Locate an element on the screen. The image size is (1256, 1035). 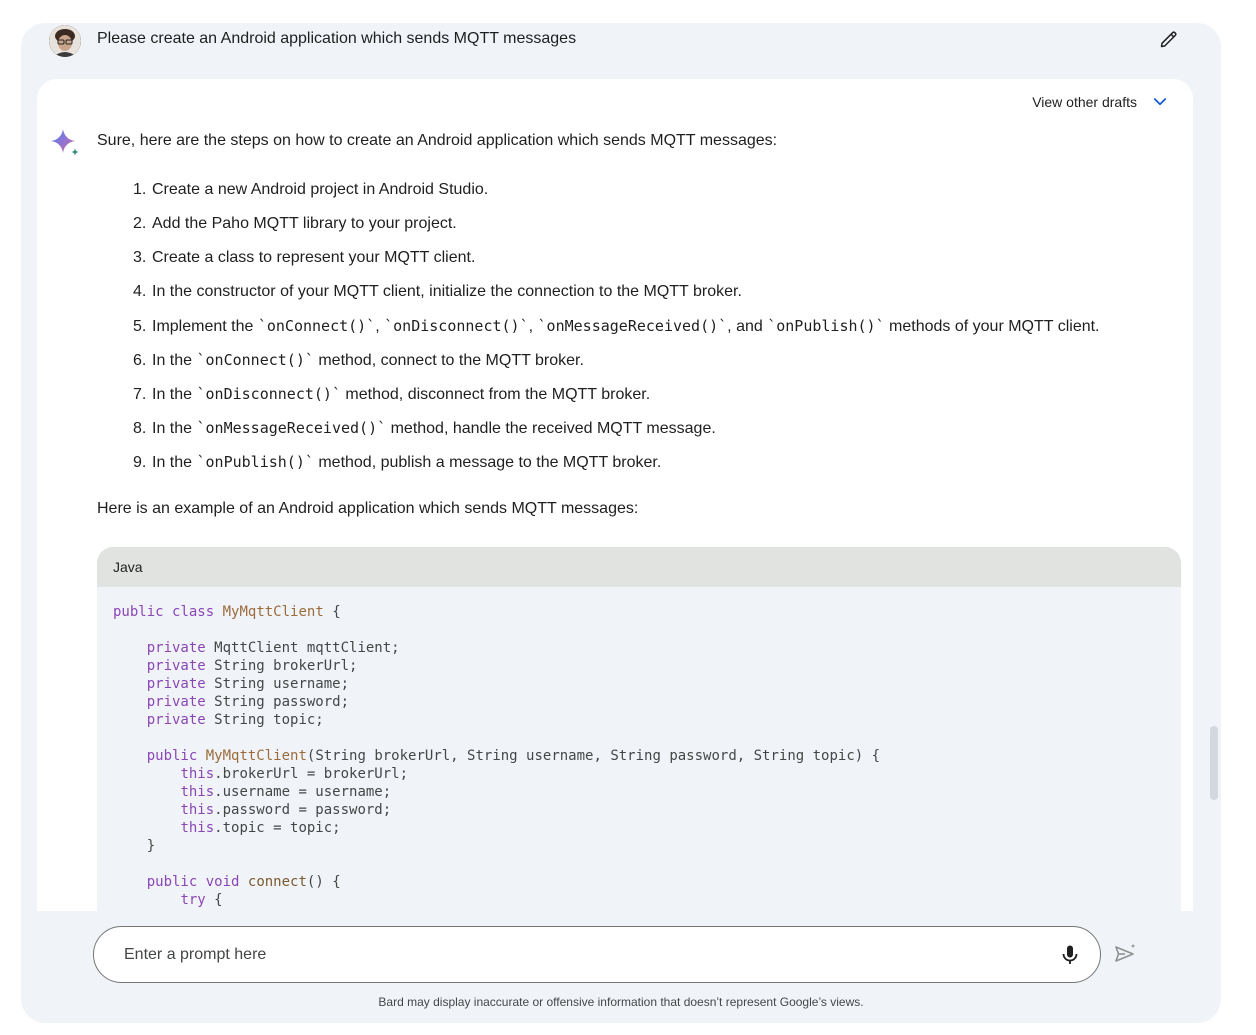
pencil-icon is located at coordinates (1168, 39).